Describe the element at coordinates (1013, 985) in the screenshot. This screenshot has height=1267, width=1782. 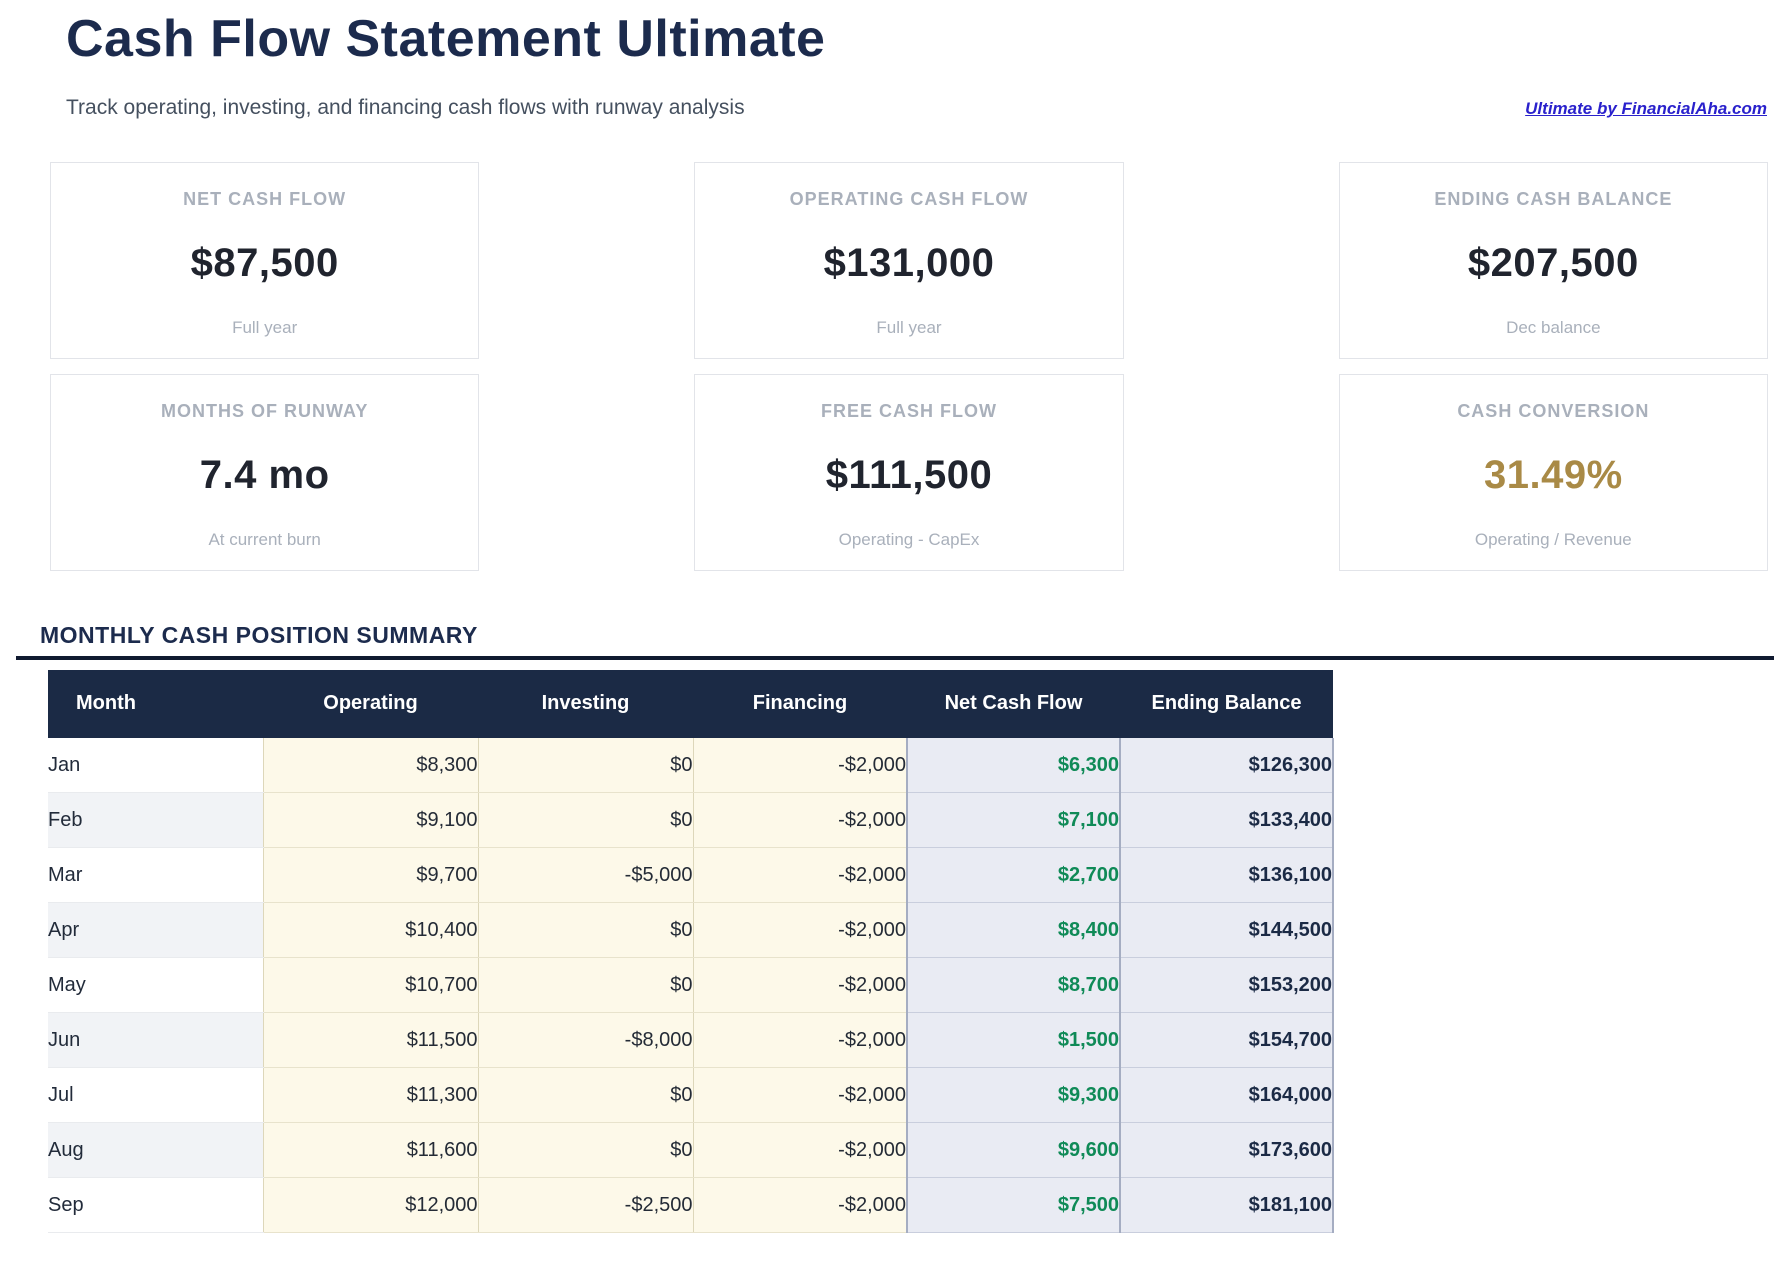
I see `cell-net-cash-flow: $8,700` at that location.